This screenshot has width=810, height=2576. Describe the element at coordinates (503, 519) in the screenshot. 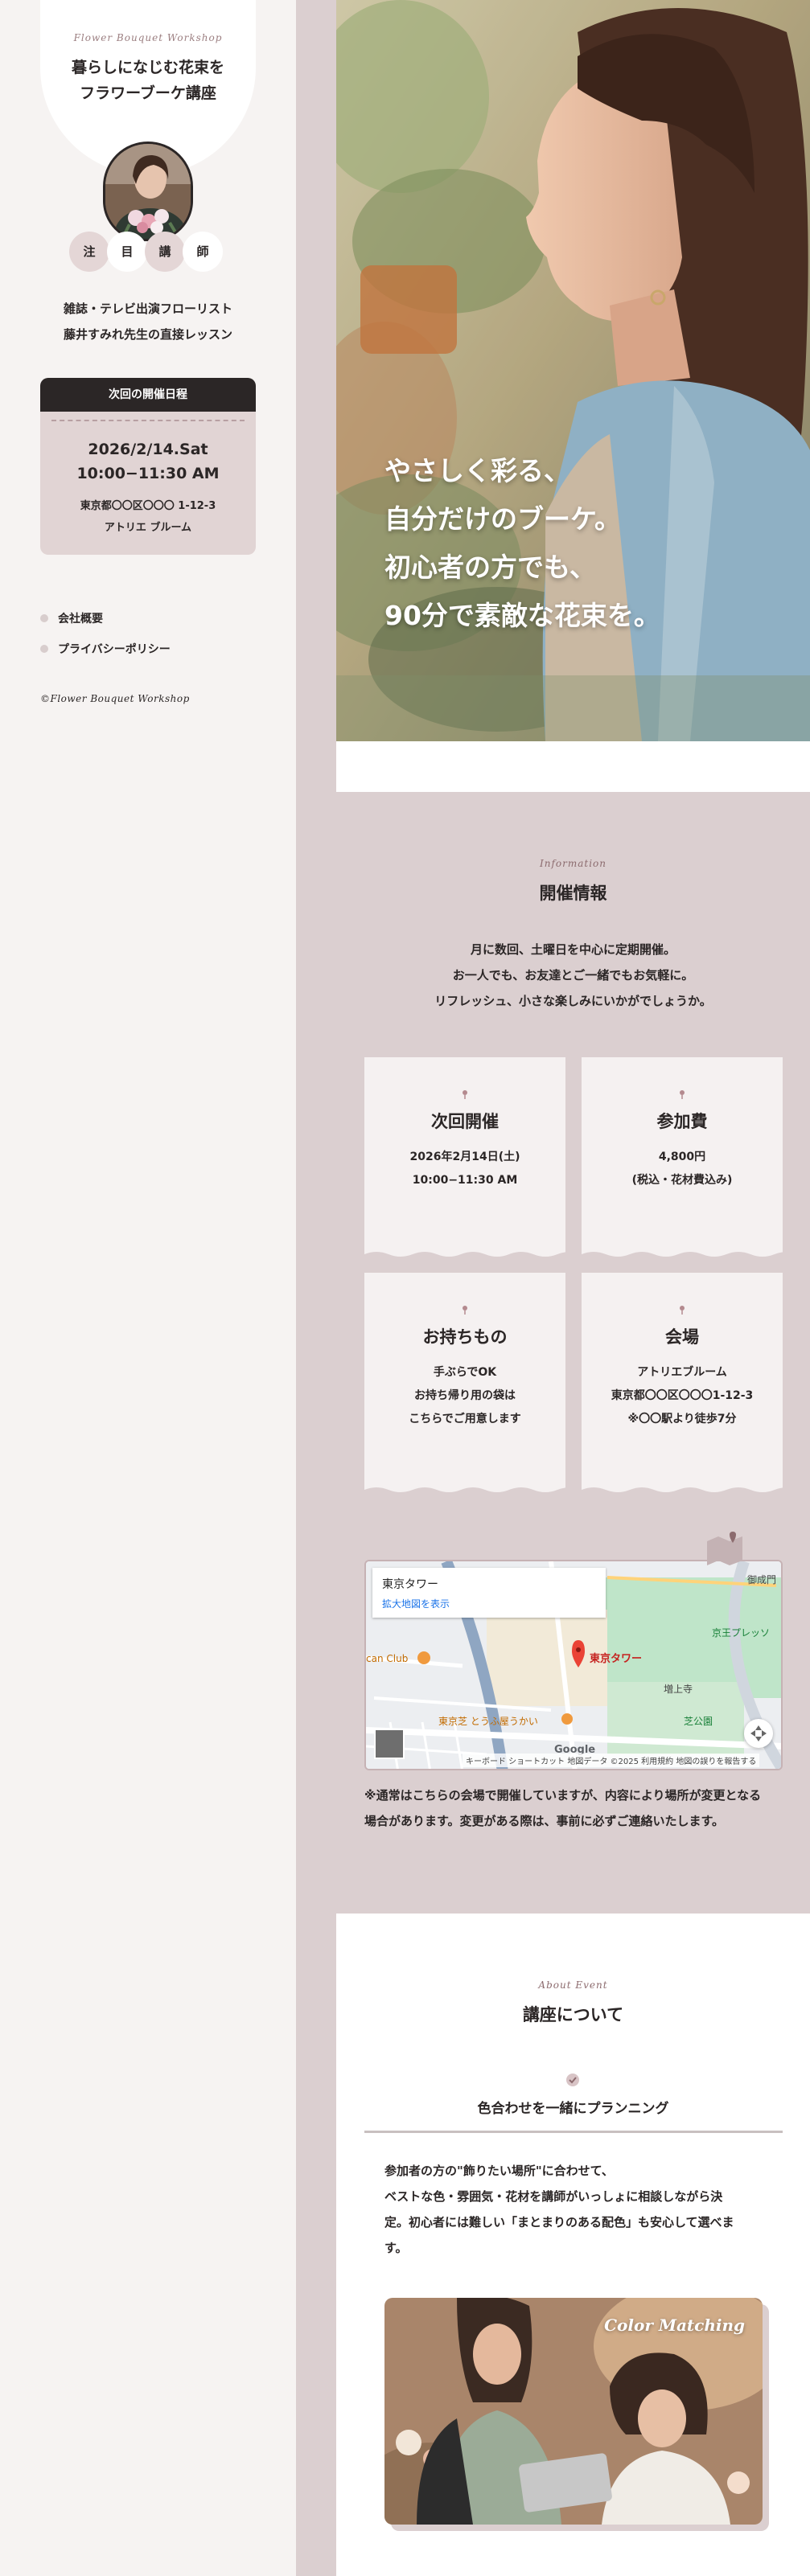

I see `hero-line: 自分だけのブーケ。` at that location.